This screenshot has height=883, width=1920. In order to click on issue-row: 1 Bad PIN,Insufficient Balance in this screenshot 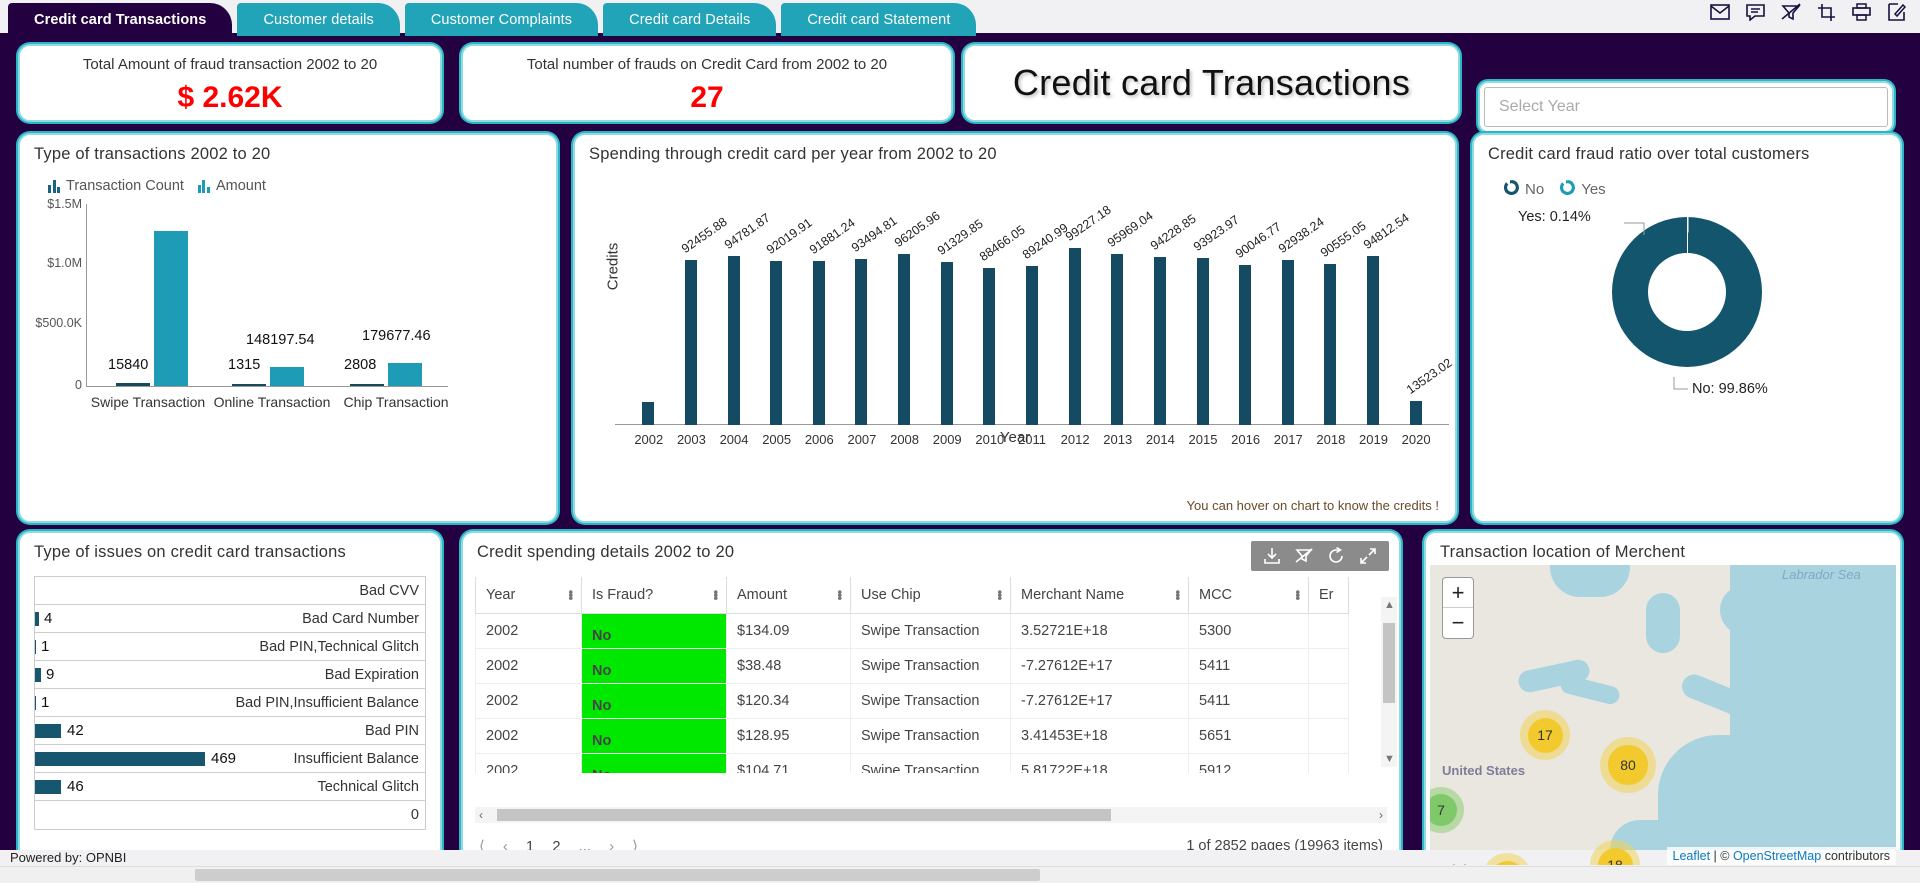, I will do `click(230, 703)`.